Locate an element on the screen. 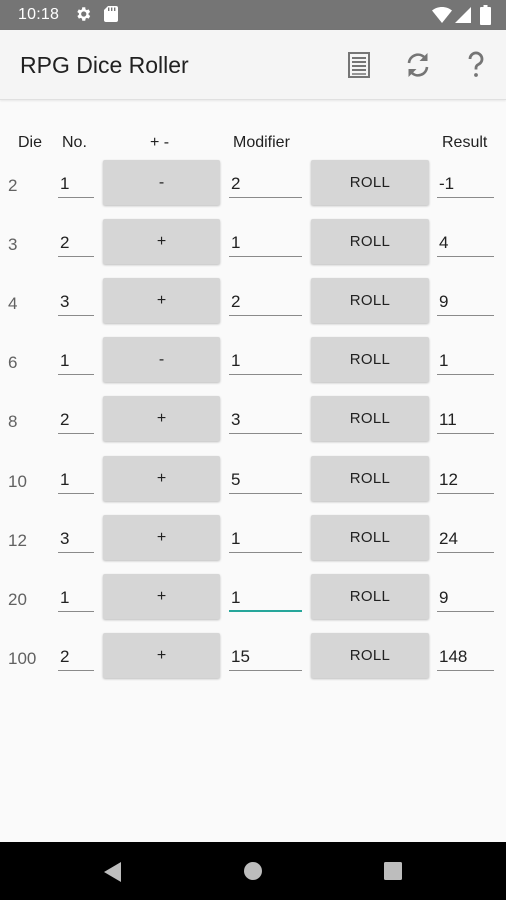  modifier-input: 15 is located at coordinates (265, 659).